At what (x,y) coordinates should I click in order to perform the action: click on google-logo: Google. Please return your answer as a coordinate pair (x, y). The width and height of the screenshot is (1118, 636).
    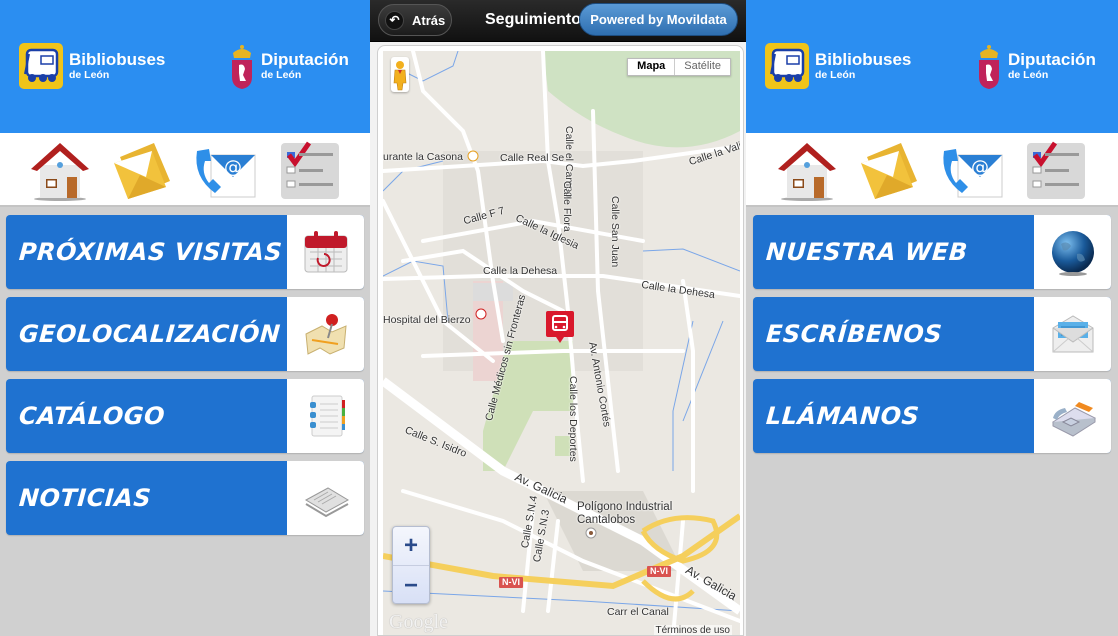
    Looking at the image, I should click on (418, 622).